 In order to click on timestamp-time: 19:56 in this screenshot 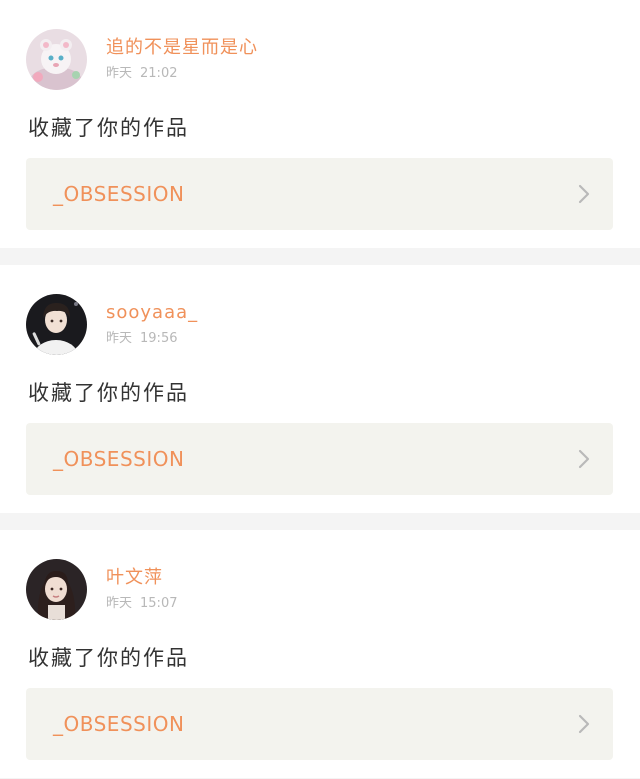, I will do `click(159, 338)`.